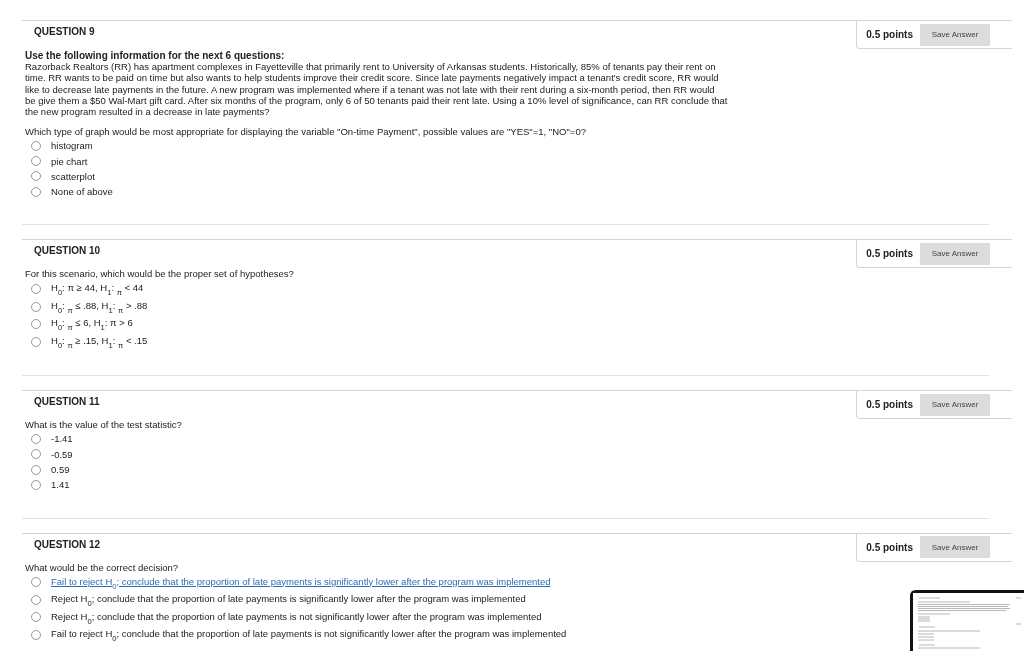  Describe the element at coordinates (160, 274) in the screenshot. I see `question-prompt: For this scenario, which would be the proper set of hypotheses?` at that location.